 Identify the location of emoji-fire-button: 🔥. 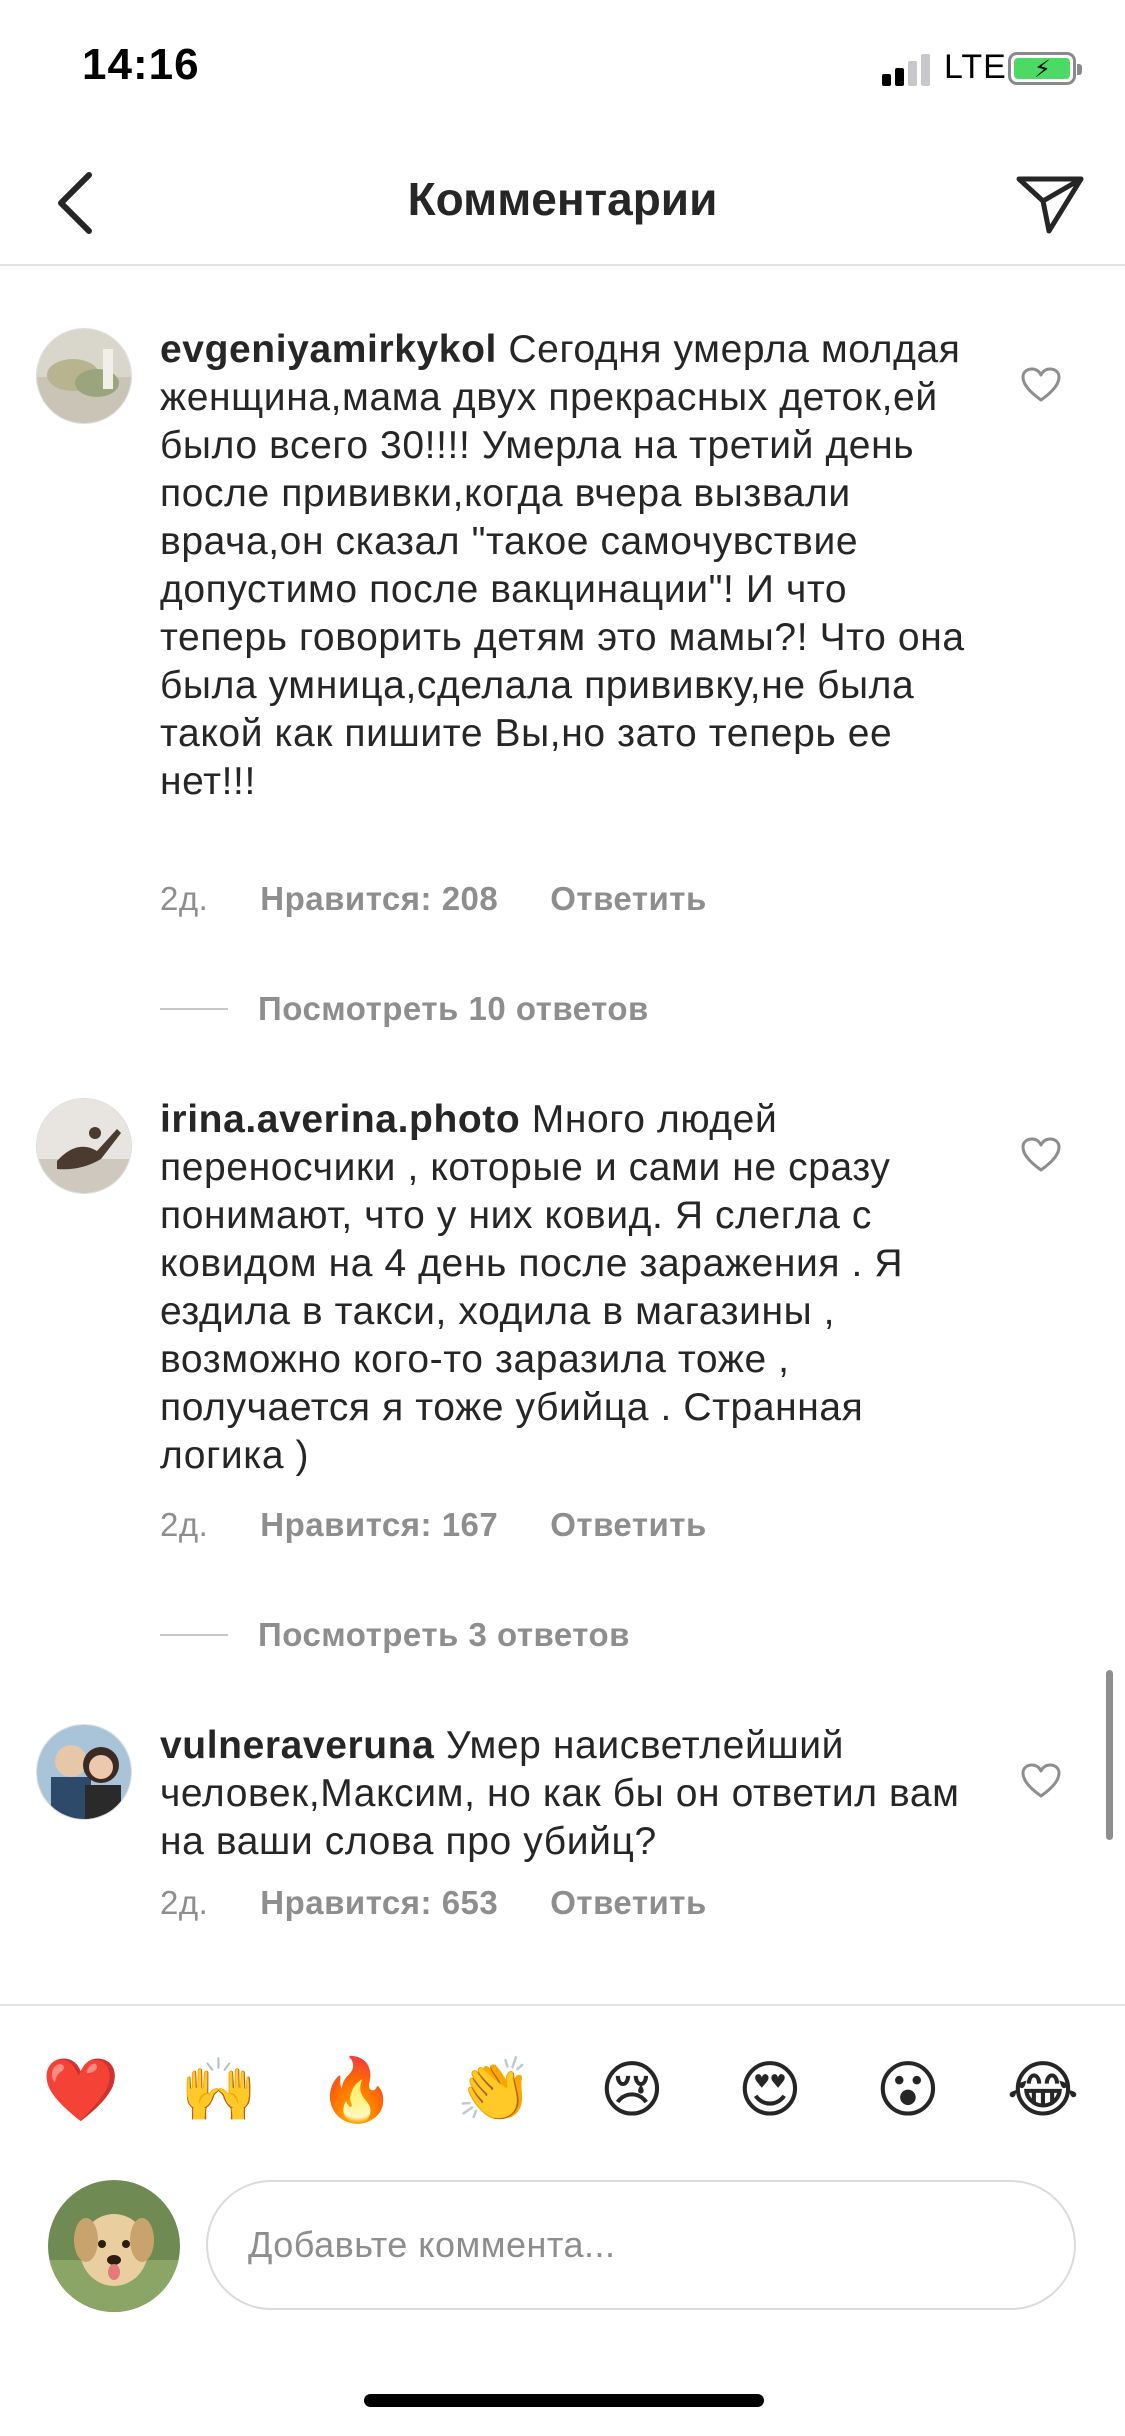
(356, 2090).